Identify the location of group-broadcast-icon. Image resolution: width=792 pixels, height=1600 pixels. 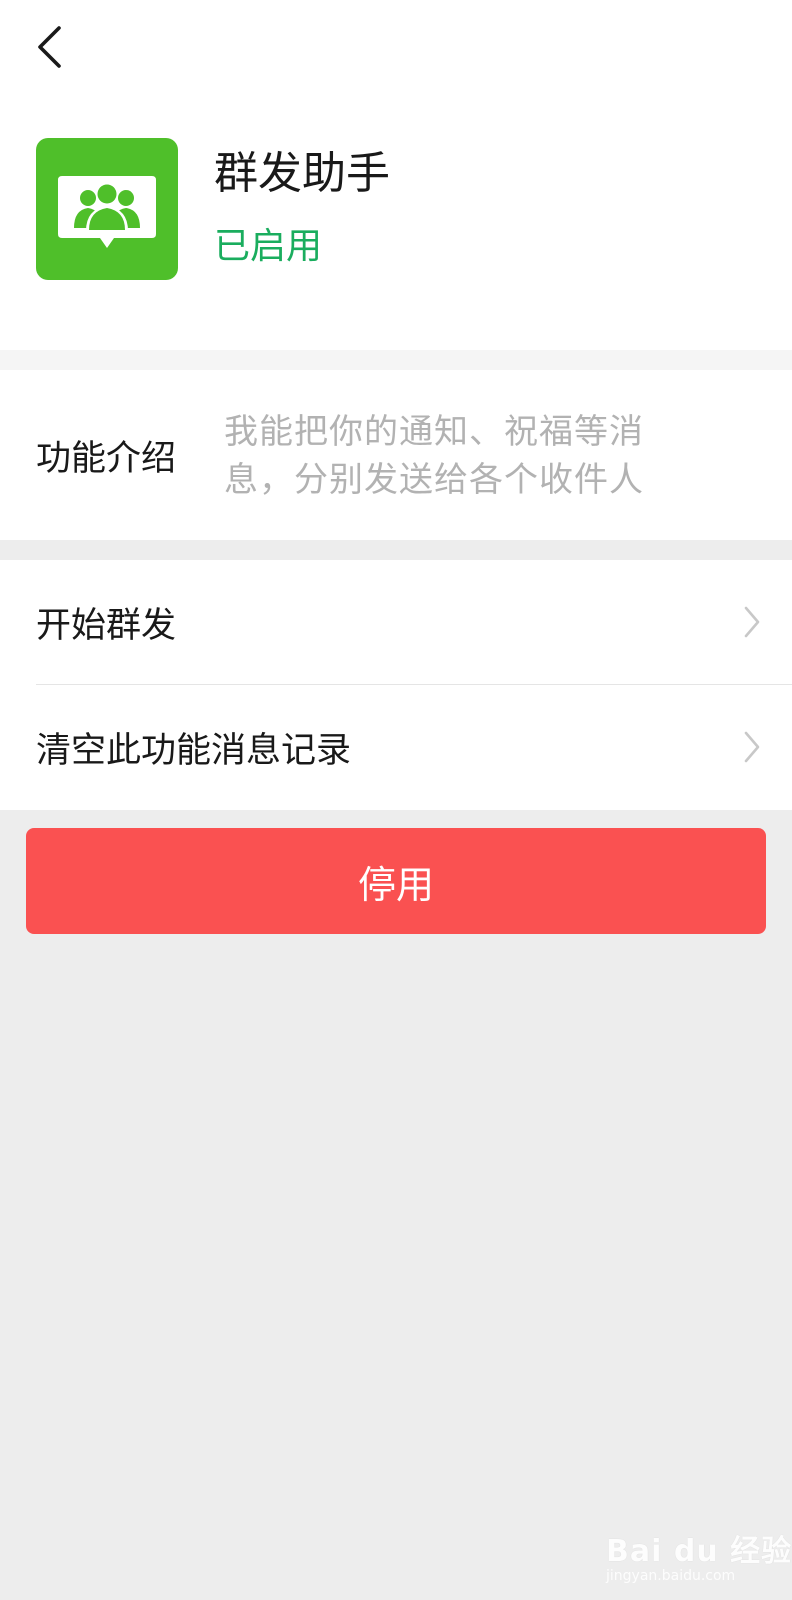
(107, 212).